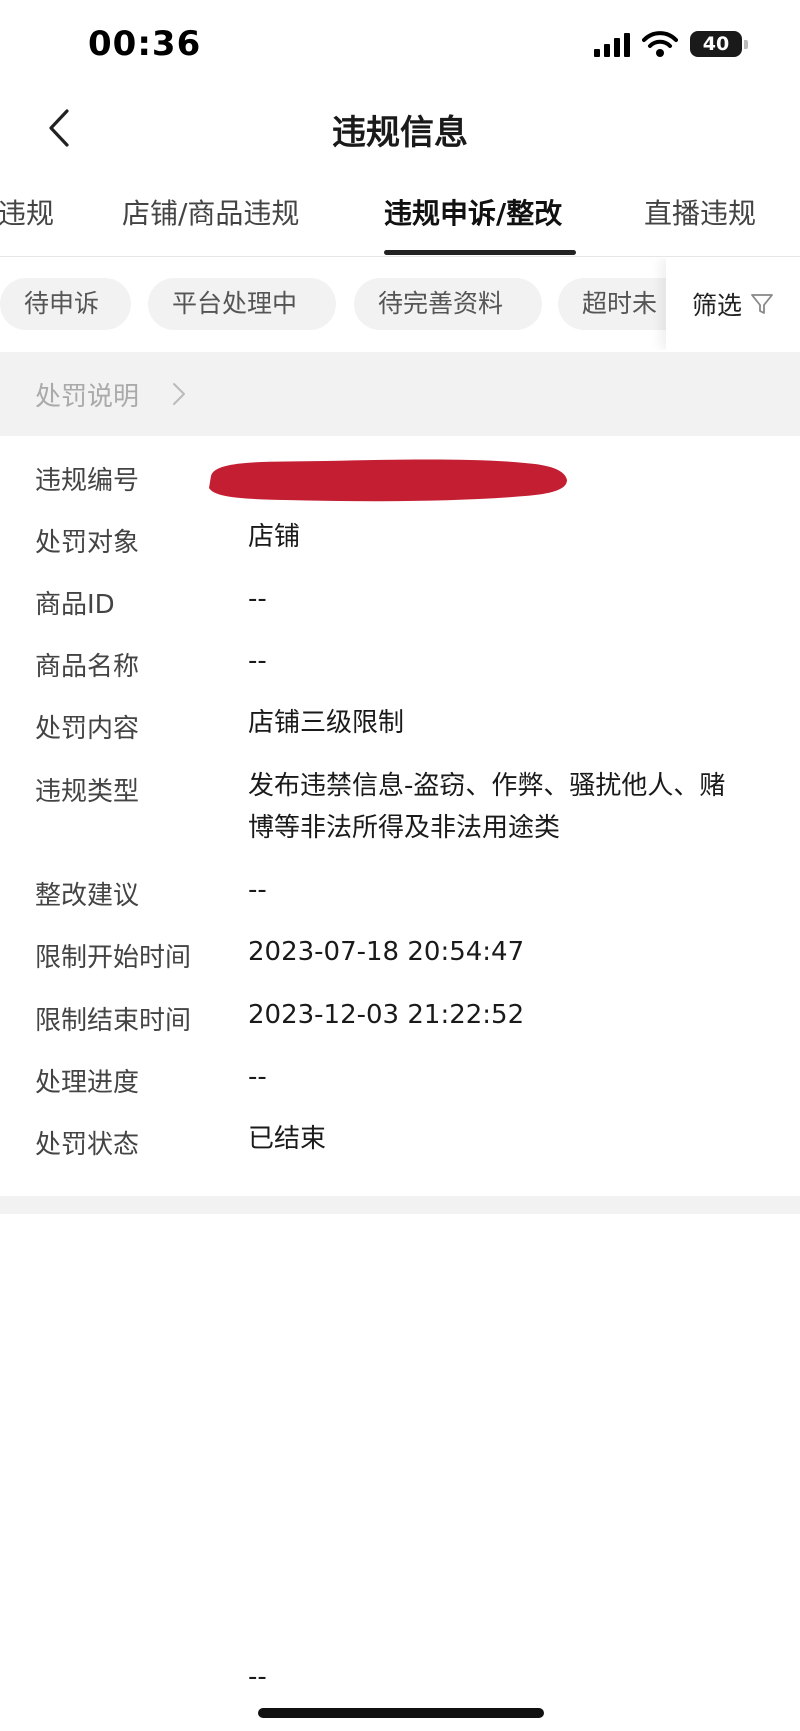  Describe the element at coordinates (388, 480) in the screenshot. I see `redaction-mark` at that location.